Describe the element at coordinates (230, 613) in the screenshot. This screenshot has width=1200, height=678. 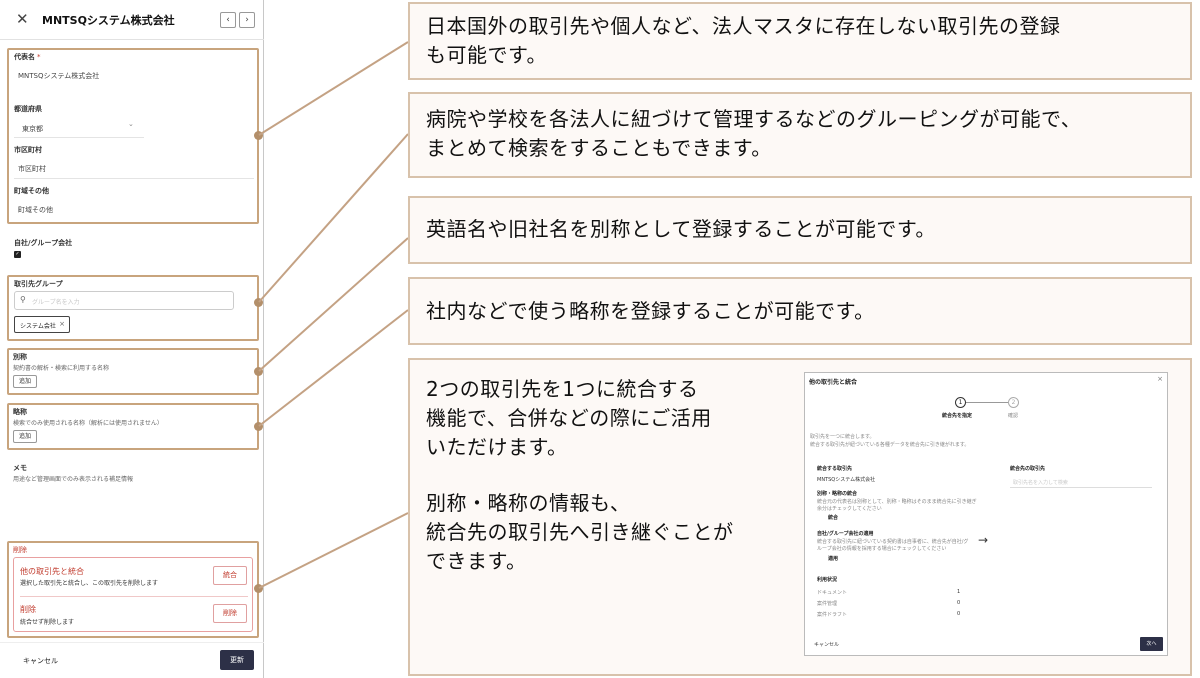
I see `delete-button: 削除` at that location.